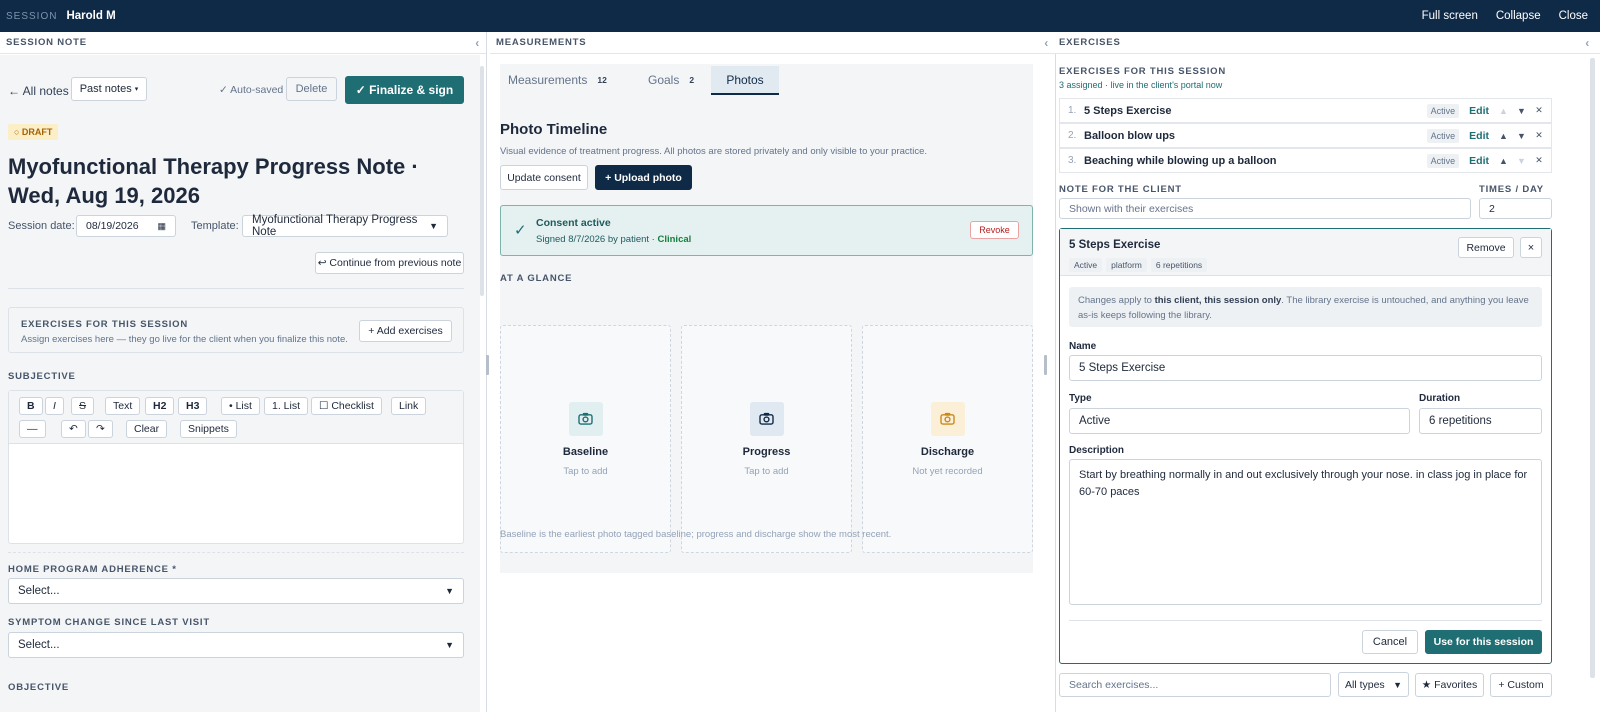 This screenshot has width=1600, height=712. I want to click on full-screen-button: Full screen, so click(1450, 16).